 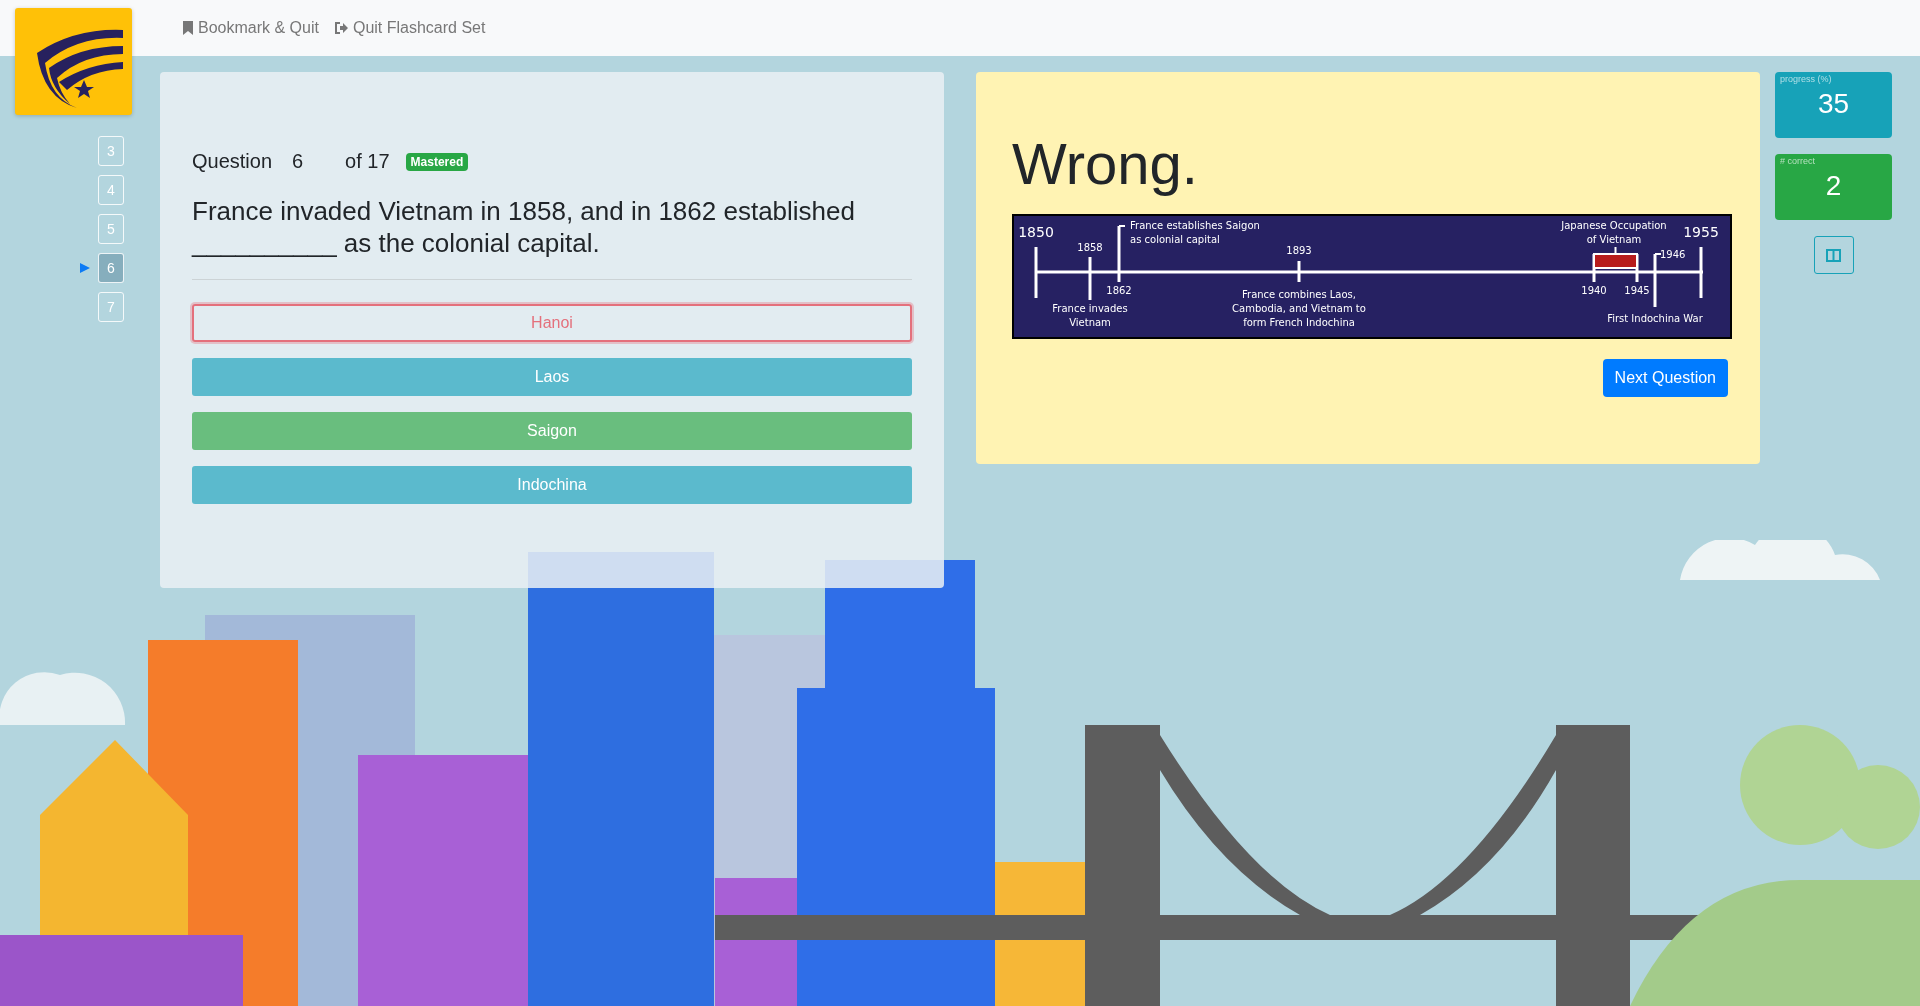 What do you see at coordinates (111, 229) in the screenshot?
I see `question-number-button: 5` at bounding box center [111, 229].